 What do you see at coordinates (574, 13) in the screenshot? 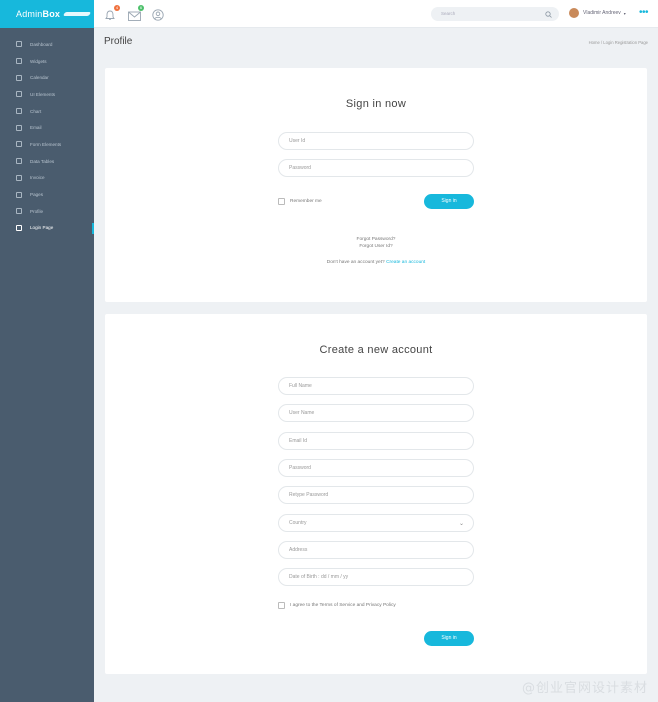
I see `avatar` at bounding box center [574, 13].